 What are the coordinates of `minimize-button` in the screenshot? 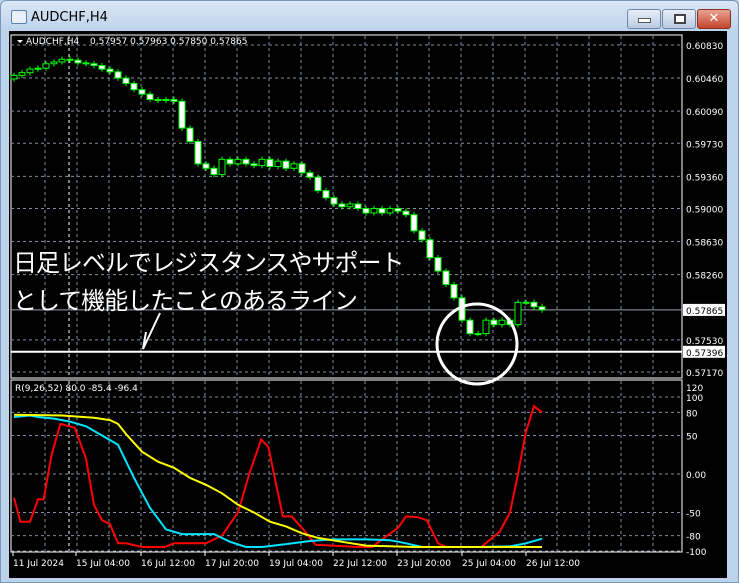 It's located at (644, 19).